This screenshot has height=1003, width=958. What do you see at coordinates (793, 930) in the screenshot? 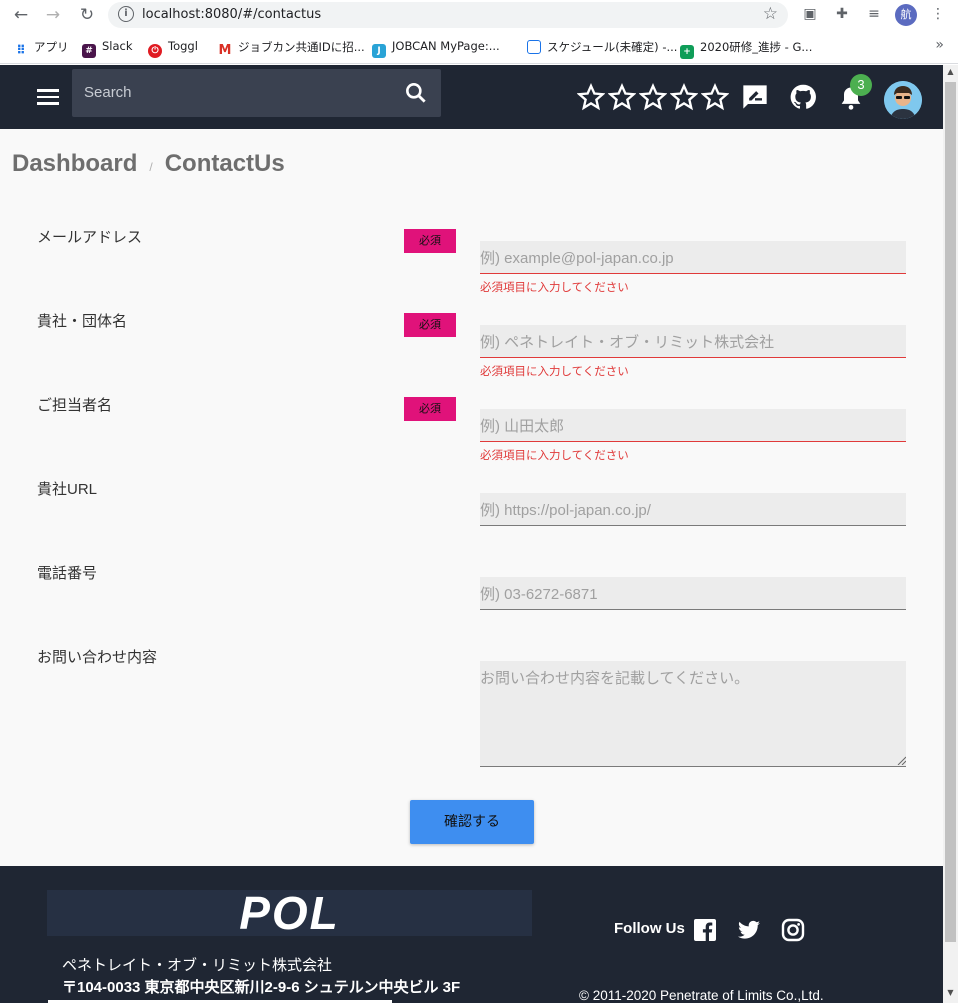
I see `instagram-icon` at bounding box center [793, 930].